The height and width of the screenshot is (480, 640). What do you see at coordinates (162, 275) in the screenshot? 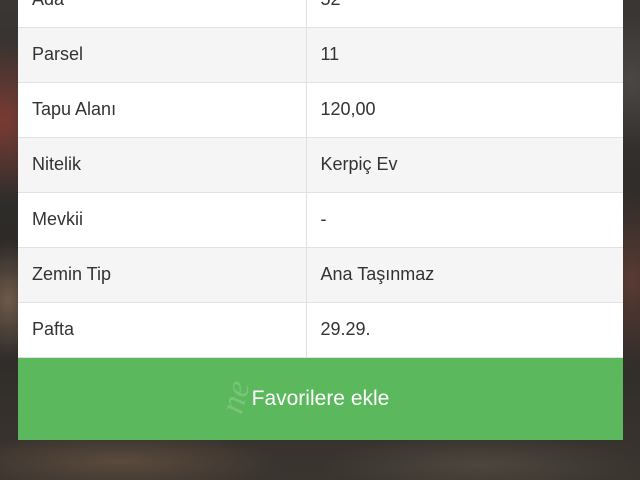
I see `row-label-zemin-tip: Zemin Tip` at bounding box center [162, 275].